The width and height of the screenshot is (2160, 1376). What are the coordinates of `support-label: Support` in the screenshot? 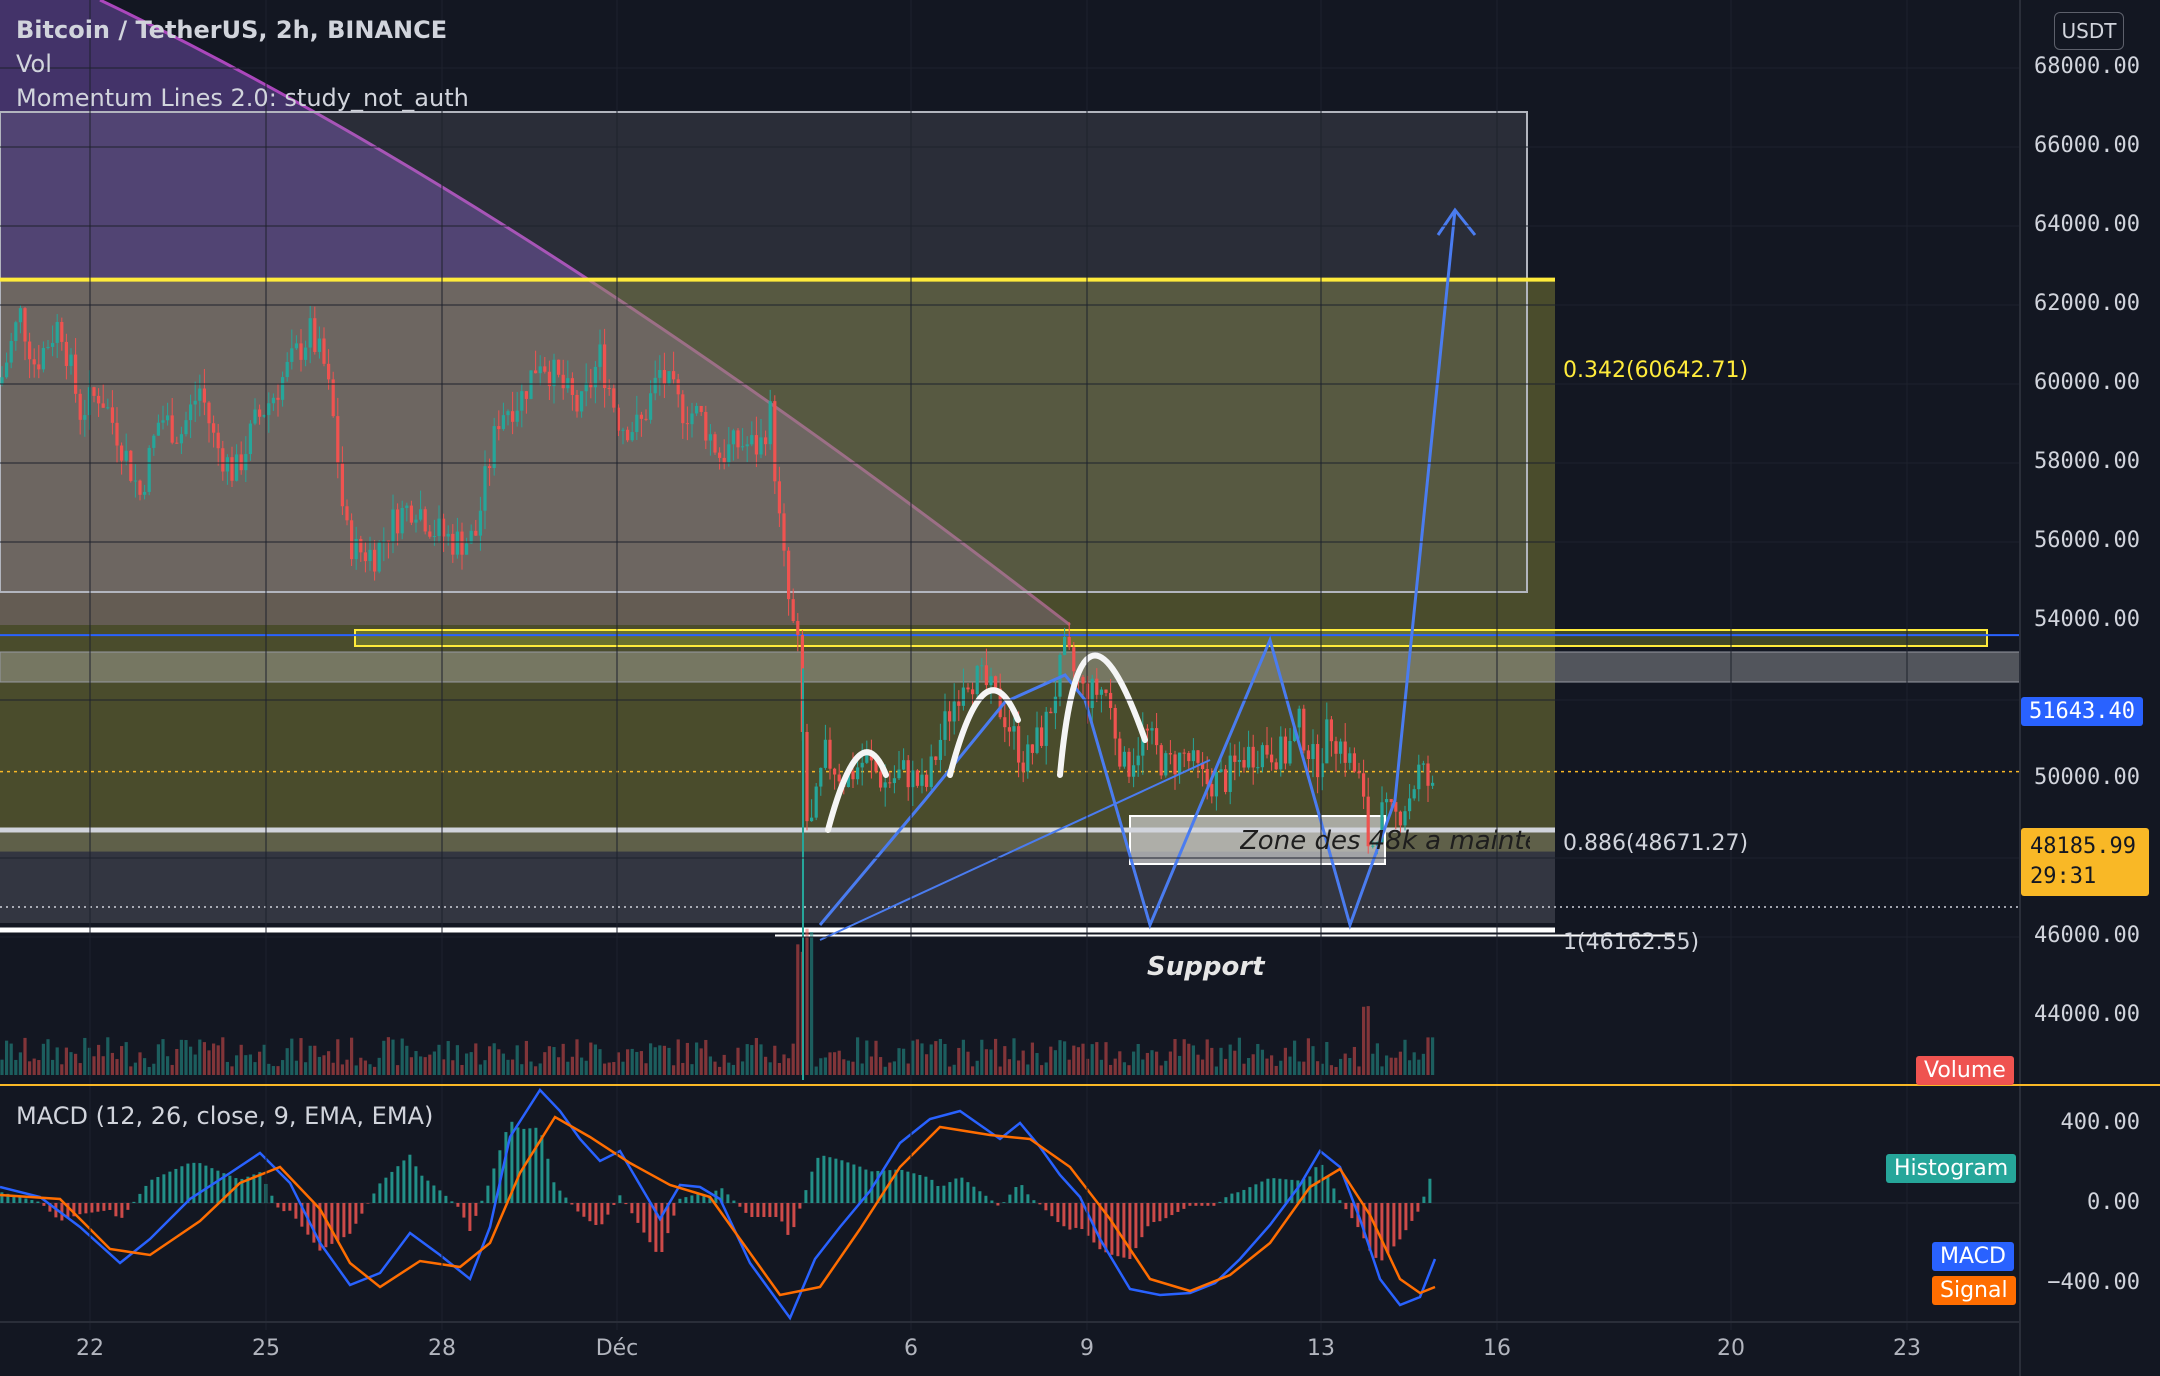 It's located at (1206, 967).